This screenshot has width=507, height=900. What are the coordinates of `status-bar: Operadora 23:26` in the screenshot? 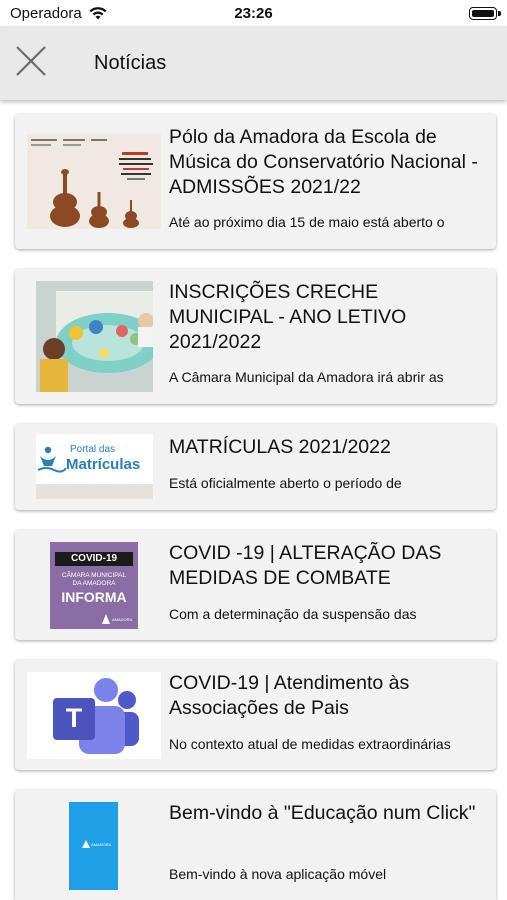 It's located at (253, 13).